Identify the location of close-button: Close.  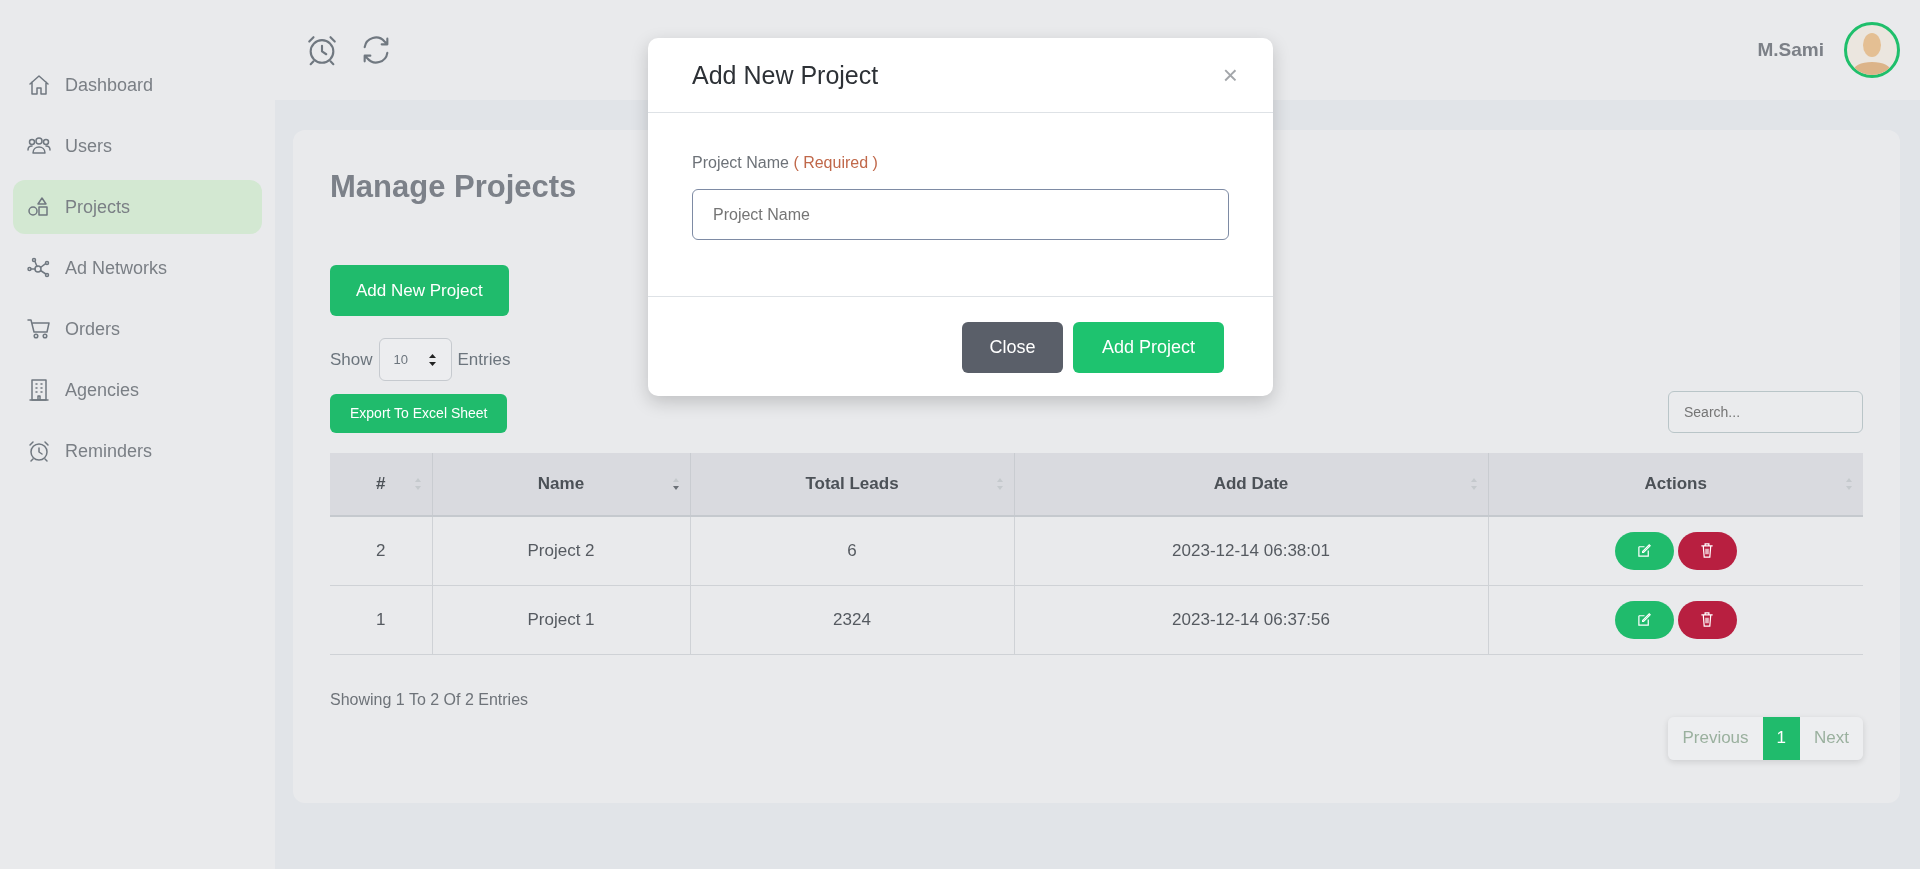
(1012, 347).